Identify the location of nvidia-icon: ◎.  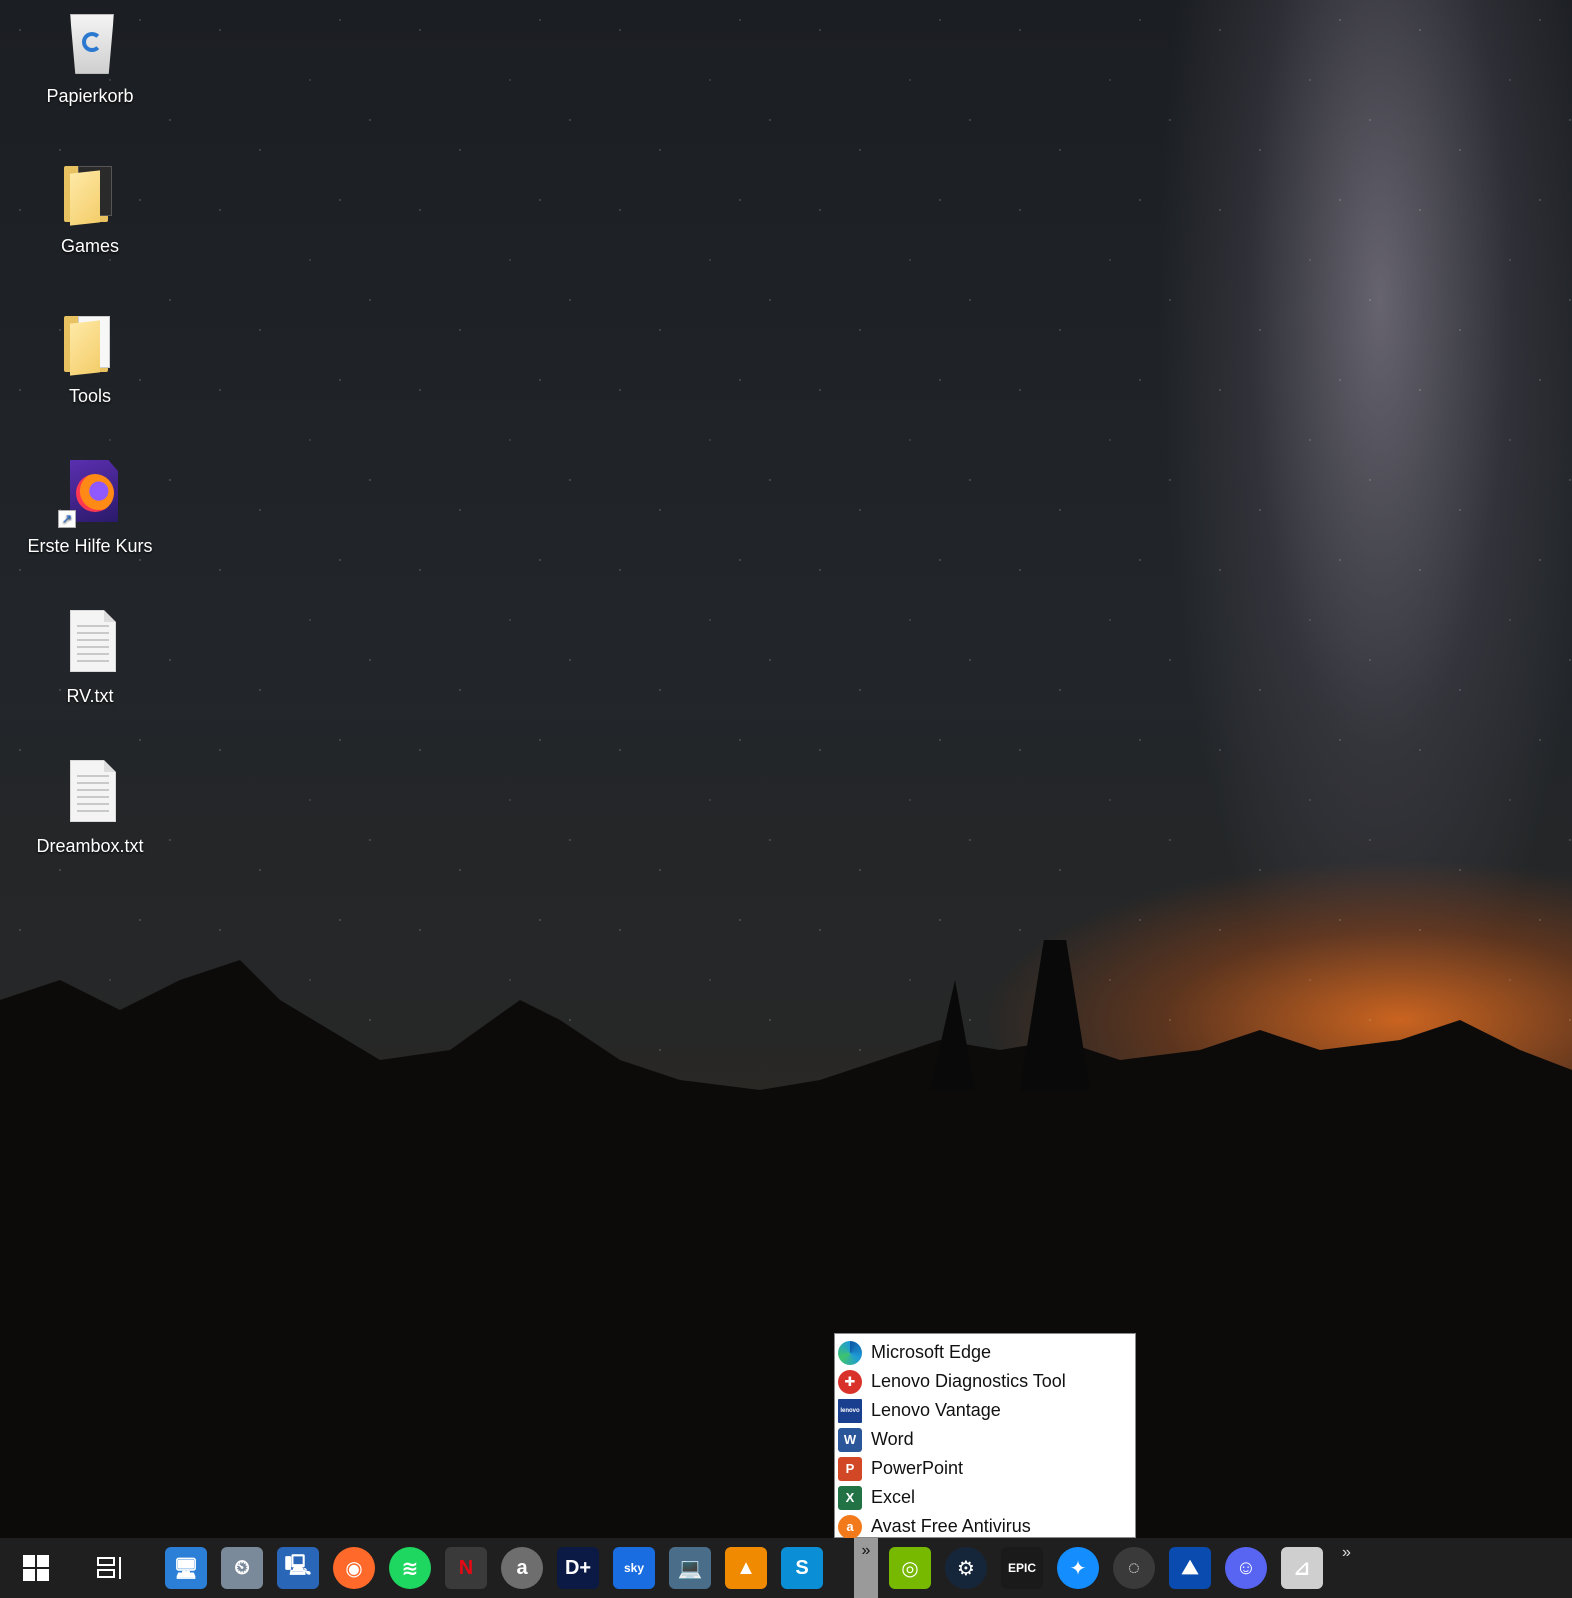
(910, 1568).